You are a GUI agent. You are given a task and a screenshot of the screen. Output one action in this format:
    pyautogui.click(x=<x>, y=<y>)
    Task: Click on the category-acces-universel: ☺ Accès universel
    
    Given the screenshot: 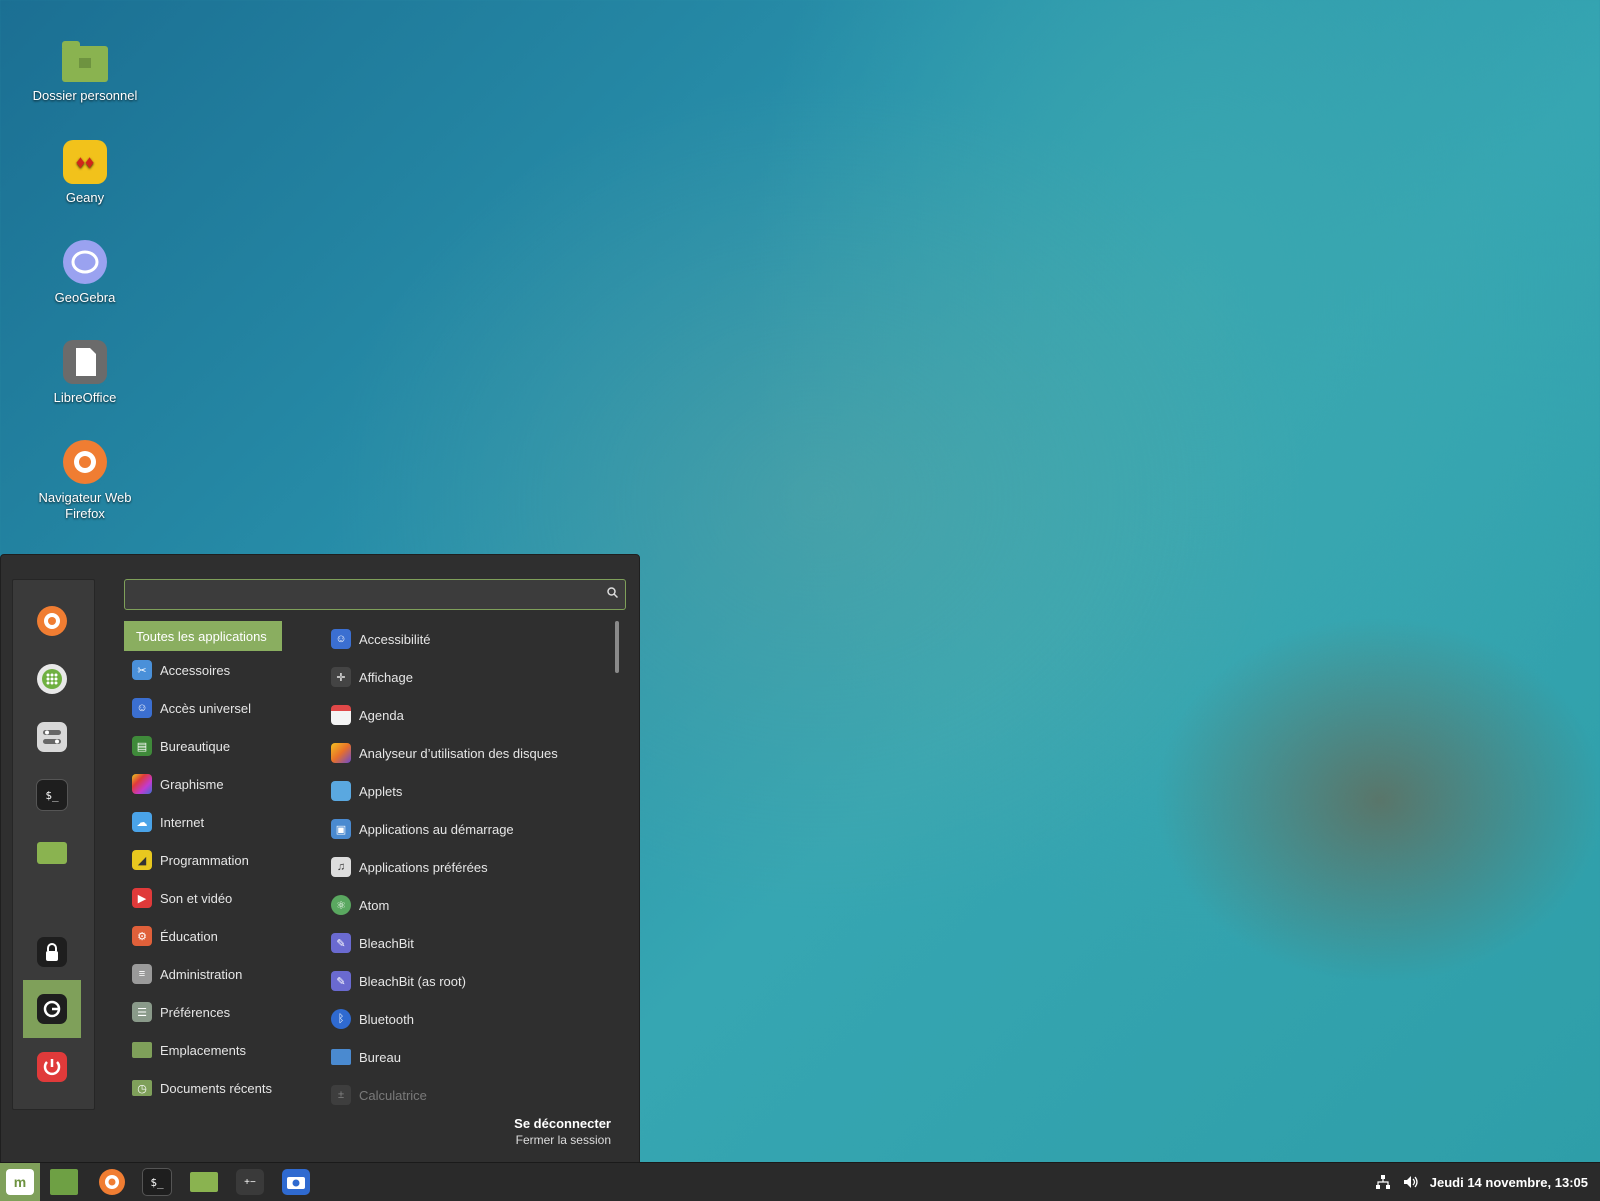 What is the action you would take?
    pyautogui.click(x=204, y=708)
    